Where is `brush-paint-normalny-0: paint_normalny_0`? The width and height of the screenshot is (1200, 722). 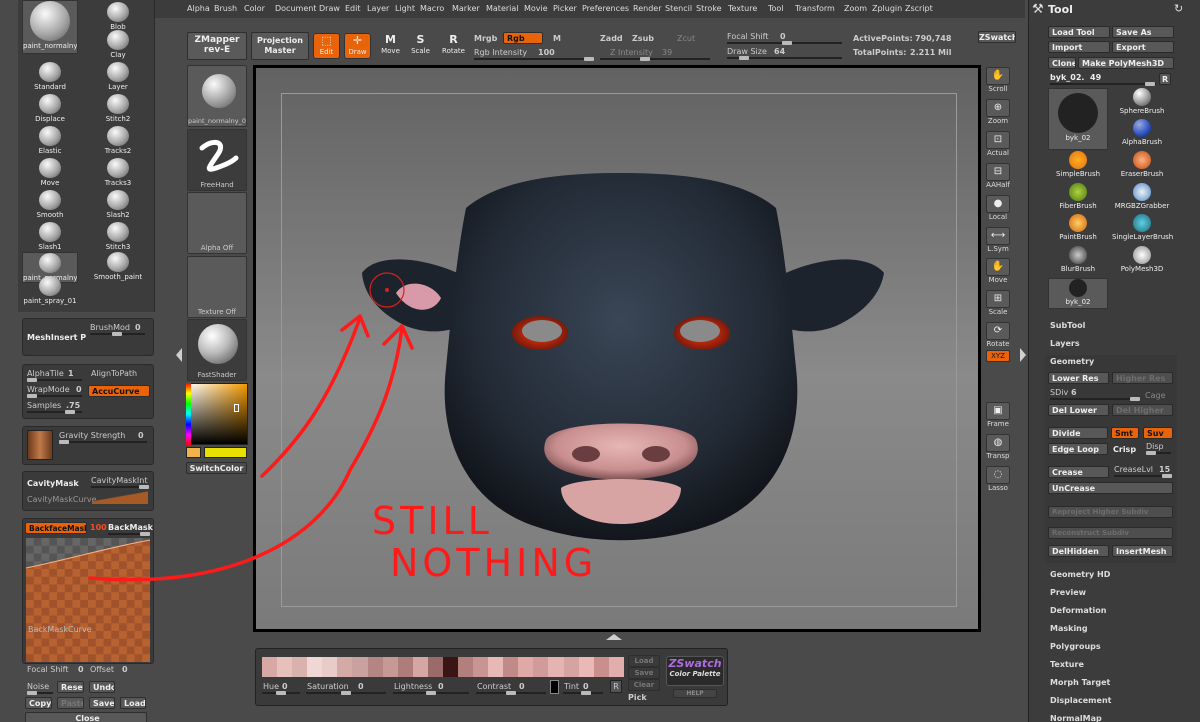
brush-paint-normalny-0: paint_normalny_0 is located at coordinates (50, 27).